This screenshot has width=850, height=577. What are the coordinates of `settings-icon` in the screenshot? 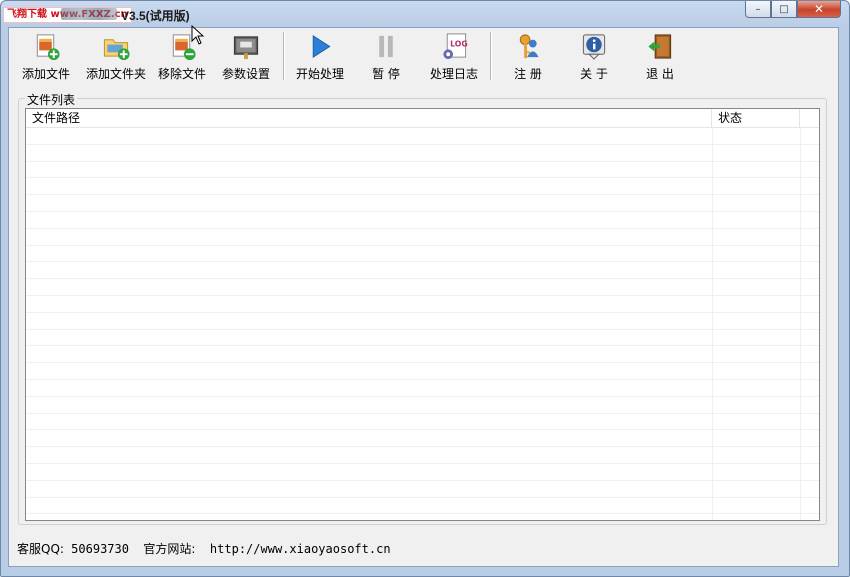 It's located at (246, 48).